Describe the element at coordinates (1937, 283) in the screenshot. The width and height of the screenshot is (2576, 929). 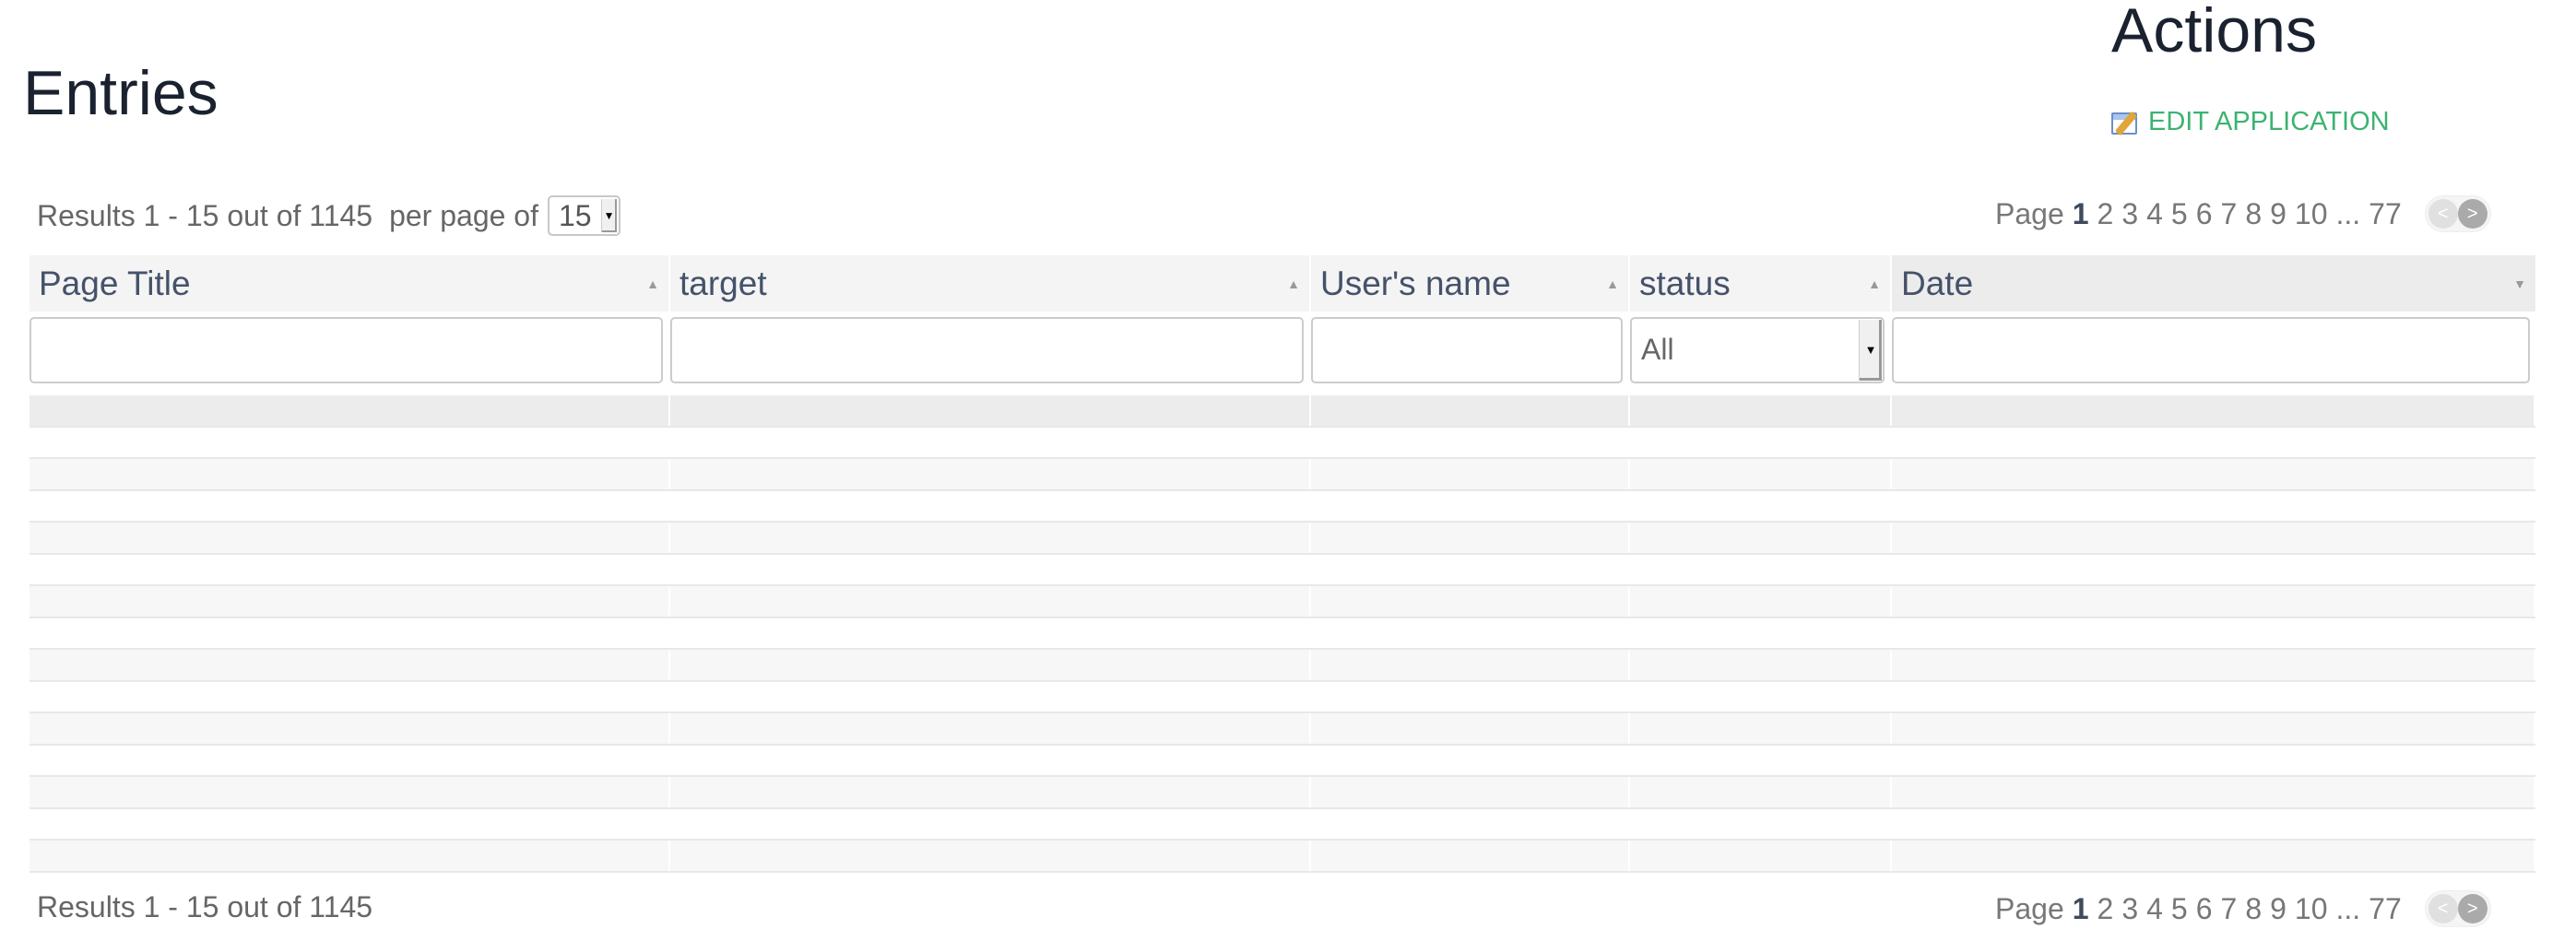
I see `column-header-label: Date` at that location.